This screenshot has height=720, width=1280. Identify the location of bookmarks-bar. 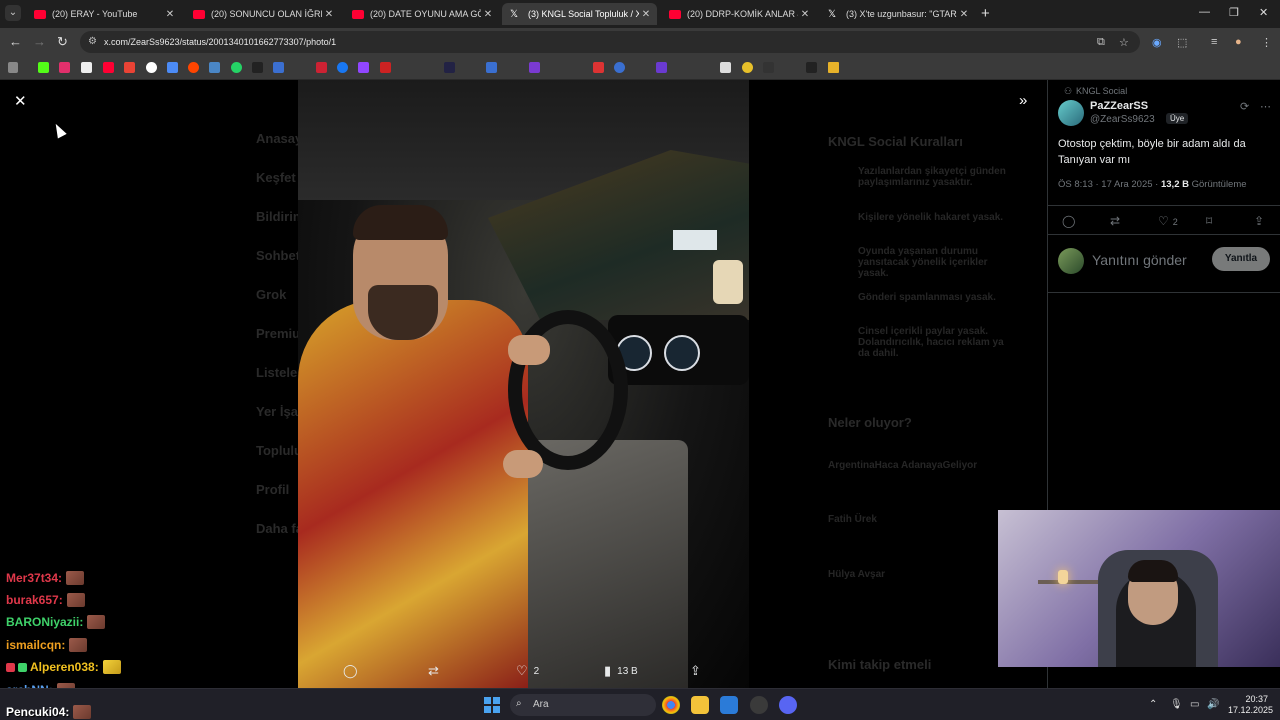
(640, 68).